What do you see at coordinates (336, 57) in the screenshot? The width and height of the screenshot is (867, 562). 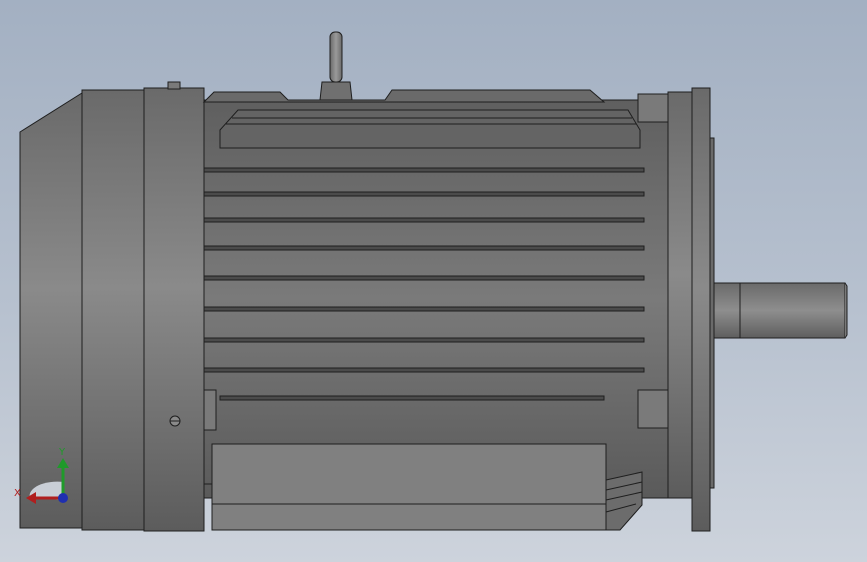 I see `lifting-eye` at bounding box center [336, 57].